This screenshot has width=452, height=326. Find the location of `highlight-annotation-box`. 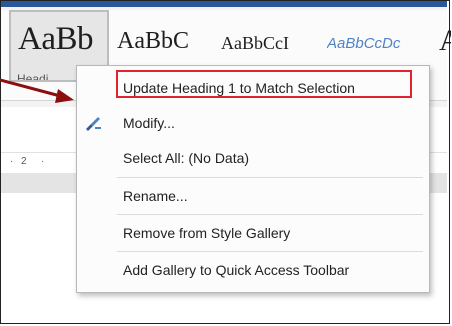

highlight-annotation-box is located at coordinates (264, 84).